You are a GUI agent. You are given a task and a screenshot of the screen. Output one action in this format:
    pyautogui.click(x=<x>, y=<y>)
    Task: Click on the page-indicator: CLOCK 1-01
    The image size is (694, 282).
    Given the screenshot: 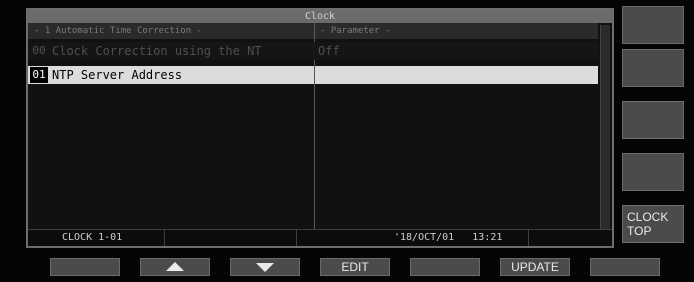 What is the action you would take?
    pyautogui.click(x=92, y=237)
    